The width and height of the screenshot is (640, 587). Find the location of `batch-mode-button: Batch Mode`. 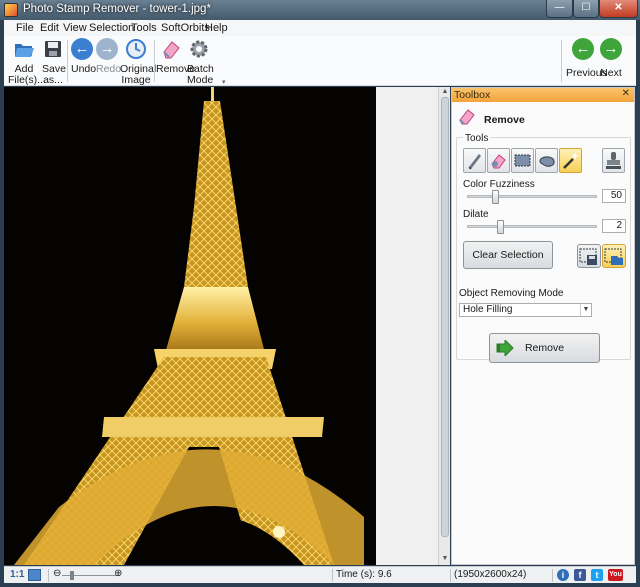

batch-mode-button: Batch Mode is located at coordinates (200, 62).